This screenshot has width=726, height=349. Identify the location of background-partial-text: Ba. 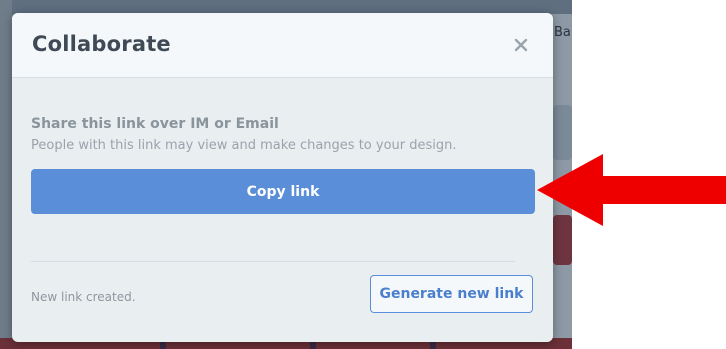
(562, 32).